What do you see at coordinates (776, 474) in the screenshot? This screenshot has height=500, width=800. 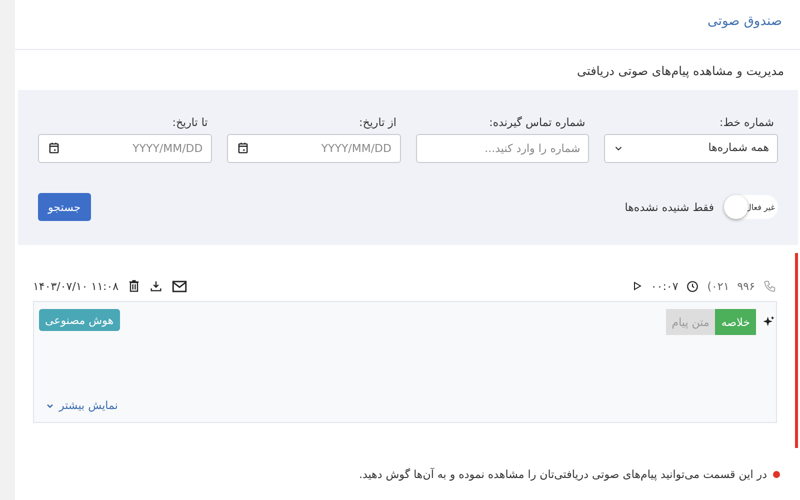 I see `bullet-dot` at bounding box center [776, 474].